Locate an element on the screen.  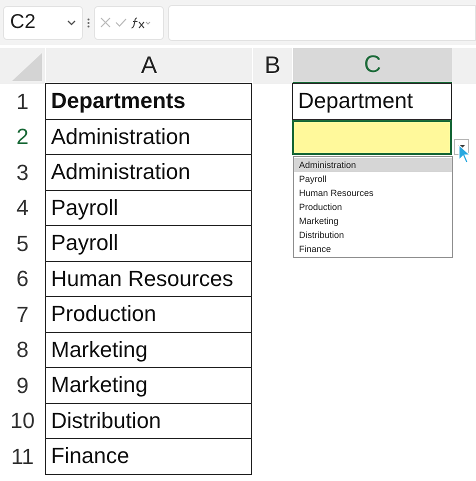
row-header: 1 is located at coordinates (22, 102).